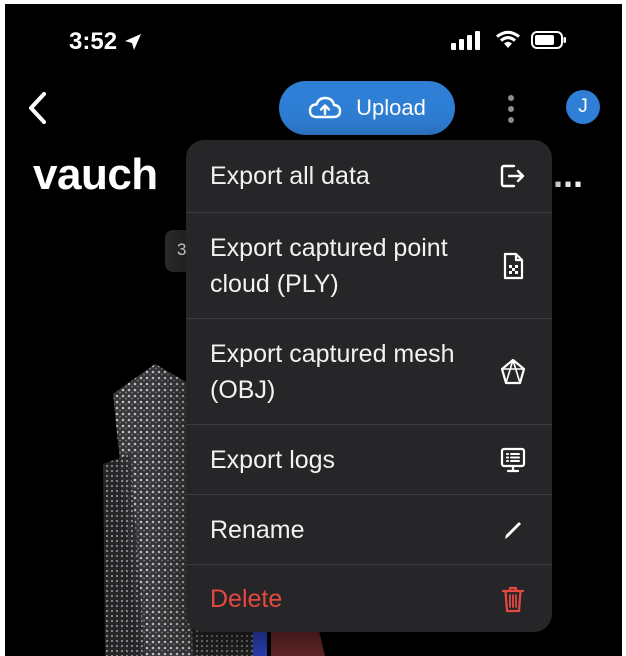 This screenshot has width=626, height=656. Describe the element at coordinates (93, 41) in the screenshot. I see `status-time: 3:52` at that location.